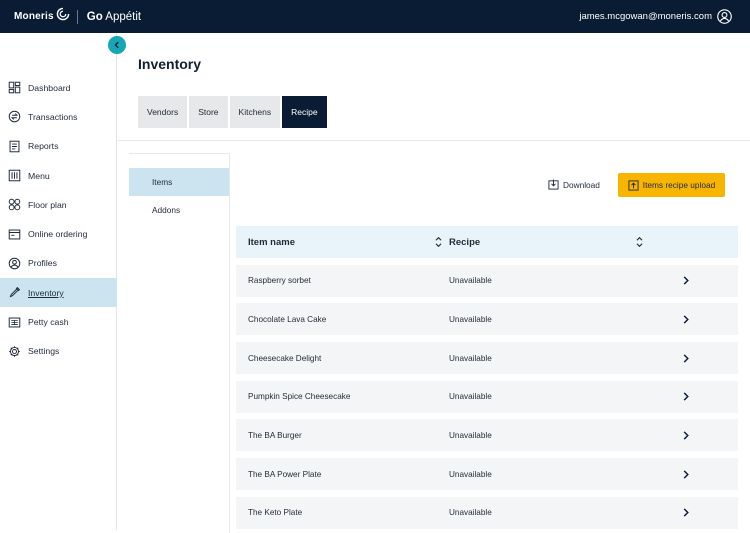  Describe the element at coordinates (179, 210) in the screenshot. I see `subnav-item-addons: Addons` at that location.